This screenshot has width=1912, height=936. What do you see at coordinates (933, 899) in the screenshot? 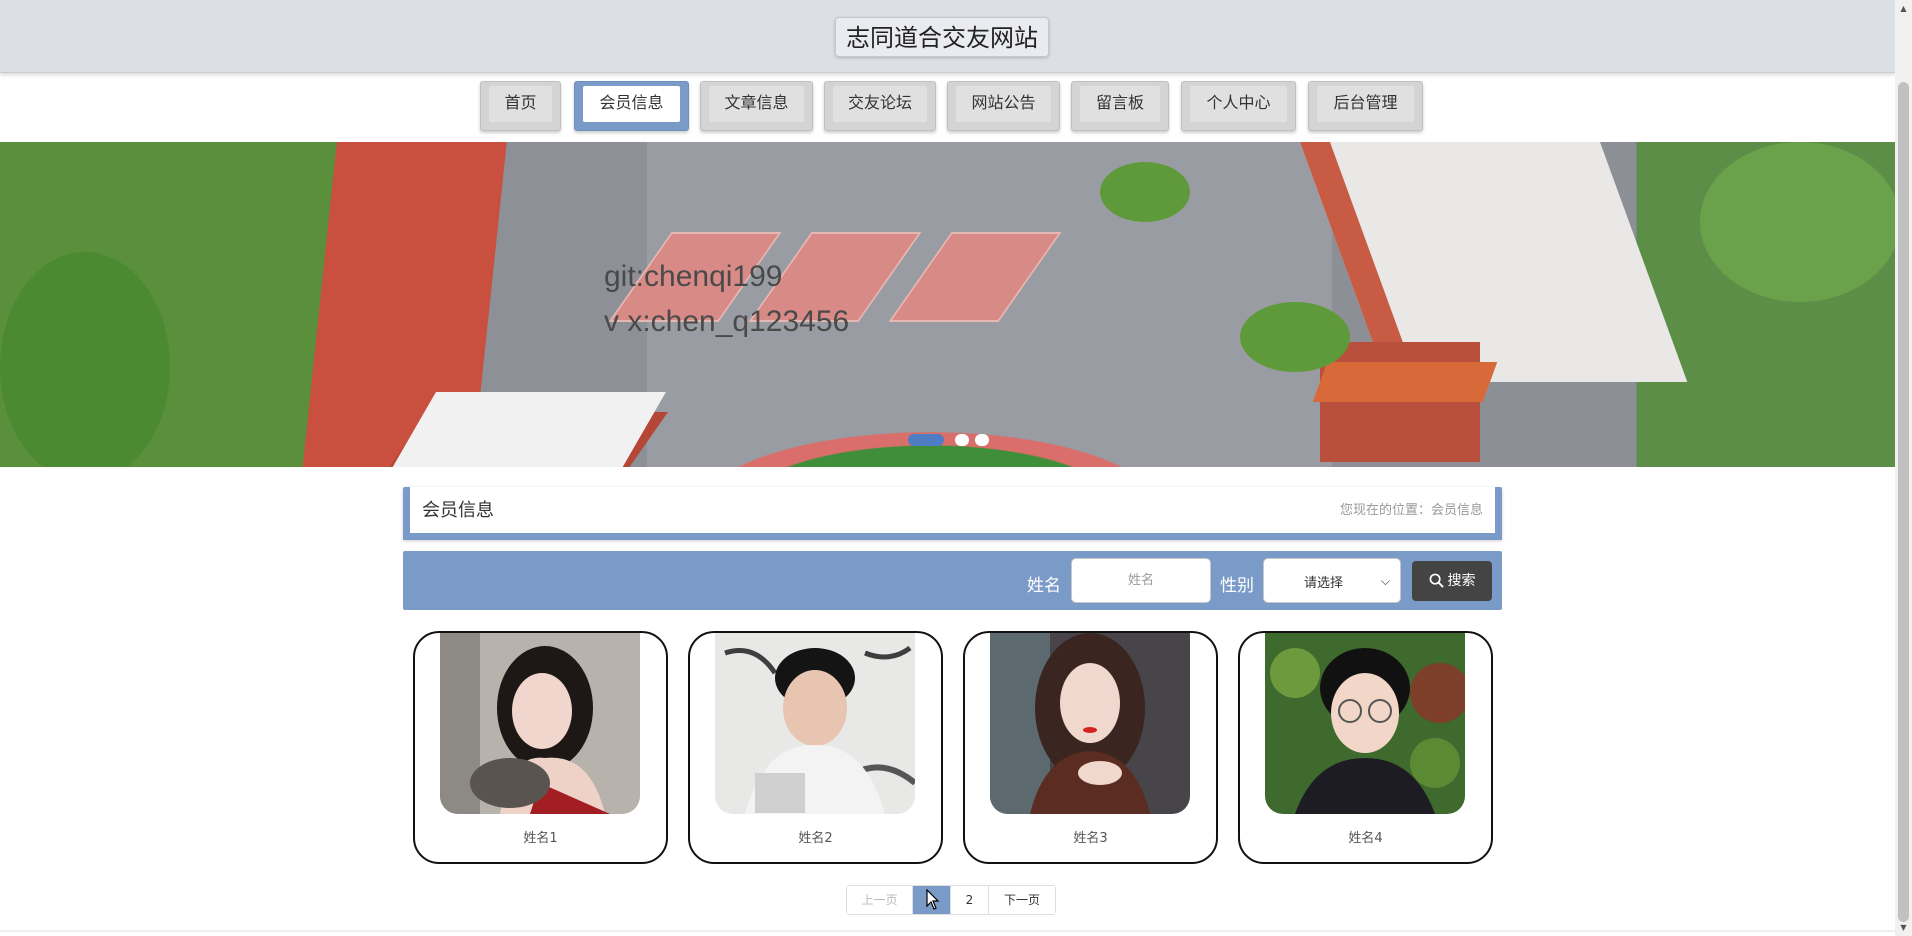
I see `mouse-pointer-icon` at bounding box center [933, 899].